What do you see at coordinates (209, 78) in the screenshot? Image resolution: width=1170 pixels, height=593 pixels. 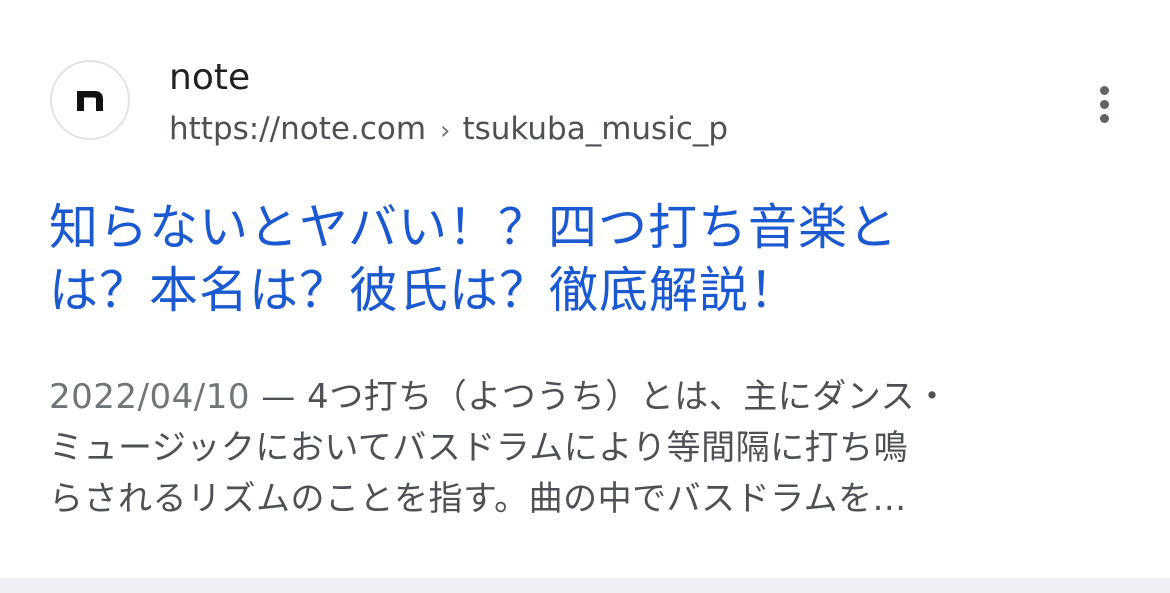 I see `site-name: note` at bounding box center [209, 78].